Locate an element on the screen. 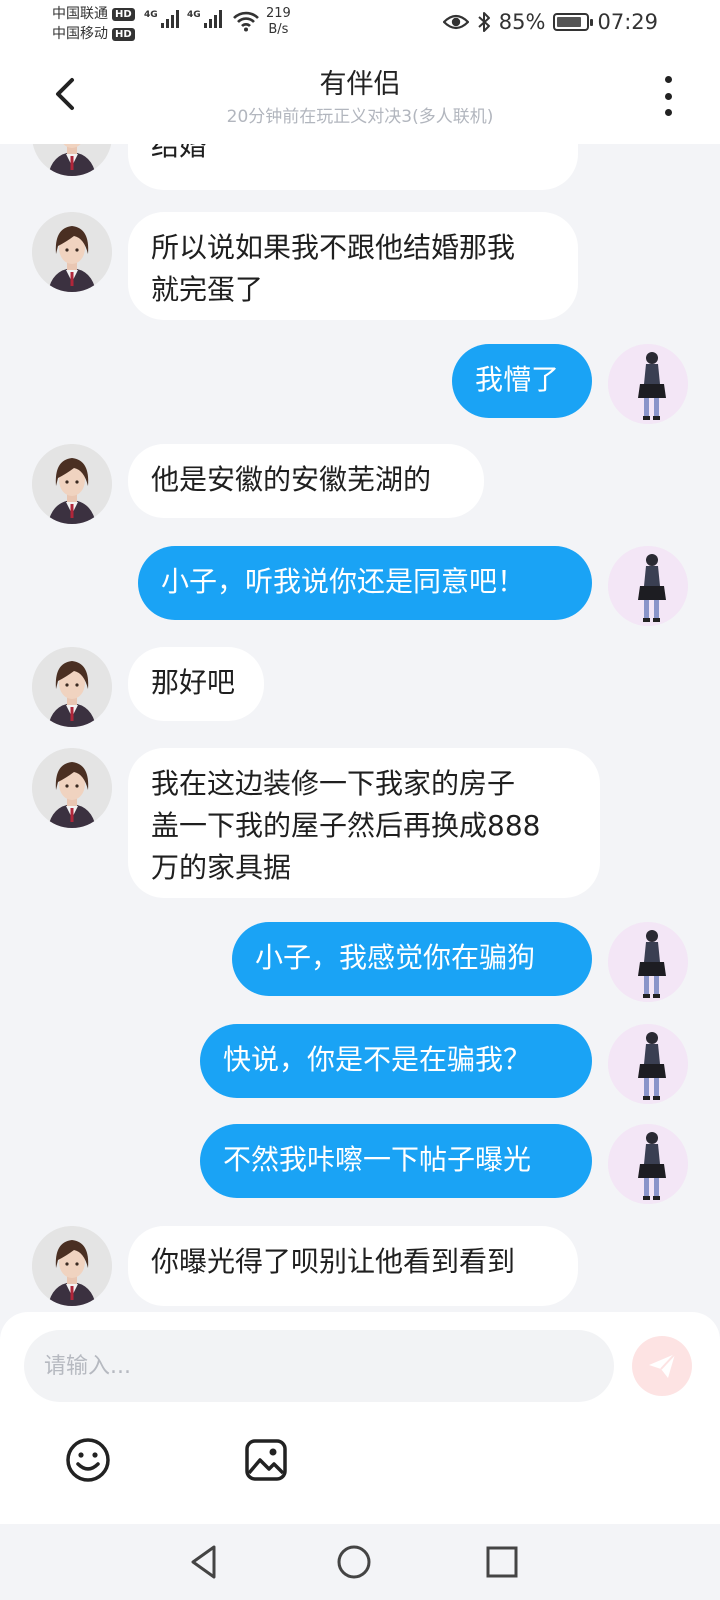  network-speed: 219 B/s is located at coordinates (278, 22).